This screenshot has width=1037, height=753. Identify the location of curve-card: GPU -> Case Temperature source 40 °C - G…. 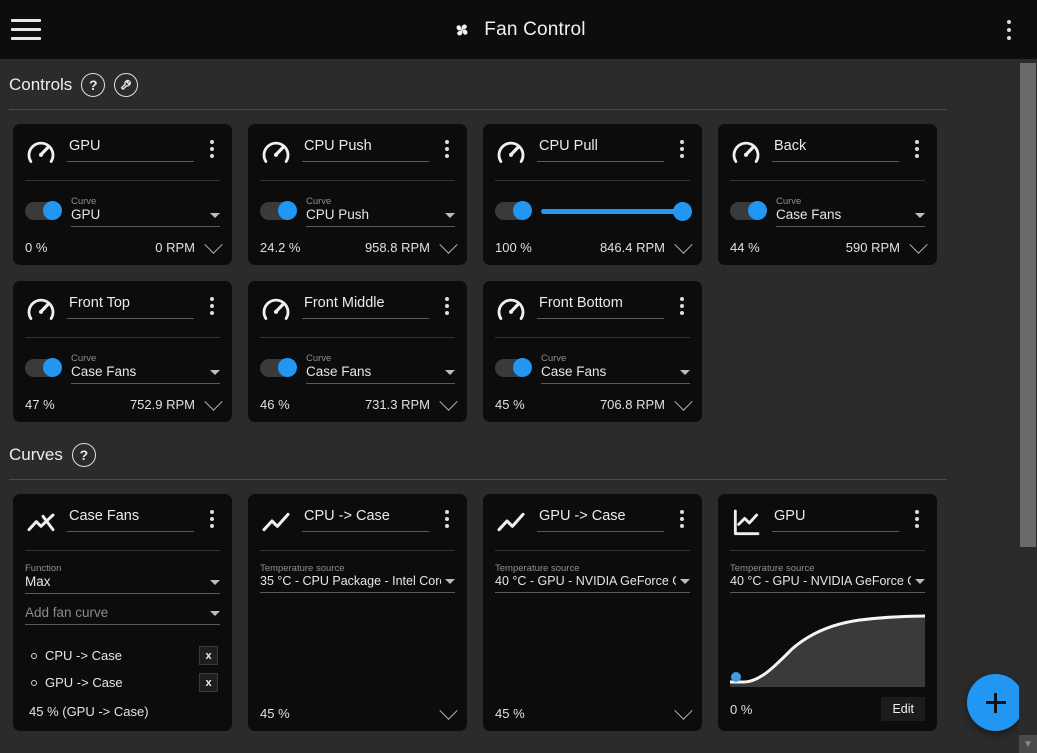
(592, 612).